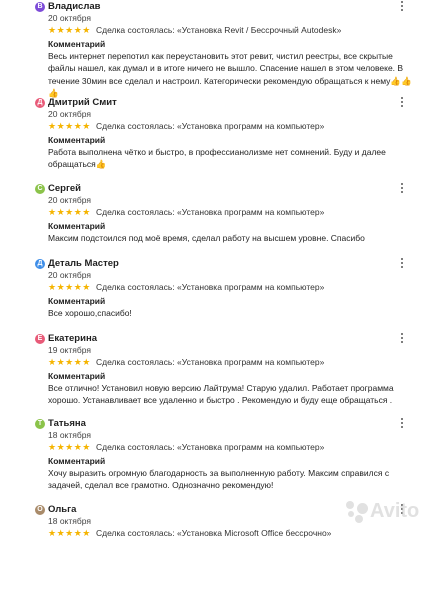 This screenshot has height=593, width=432. What do you see at coordinates (40, 339) in the screenshot?
I see `avatar: Е` at bounding box center [40, 339].